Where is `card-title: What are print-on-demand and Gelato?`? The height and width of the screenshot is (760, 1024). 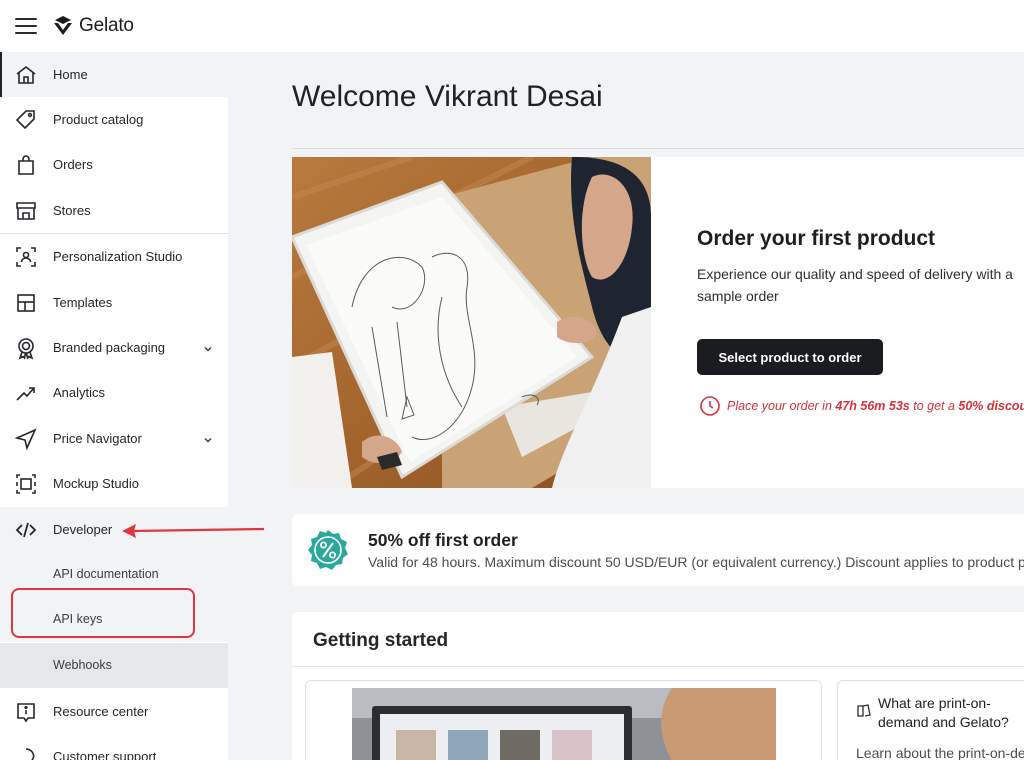
card-title: What are print-on-demand and Gelato? is located at coordinates (943, 712).